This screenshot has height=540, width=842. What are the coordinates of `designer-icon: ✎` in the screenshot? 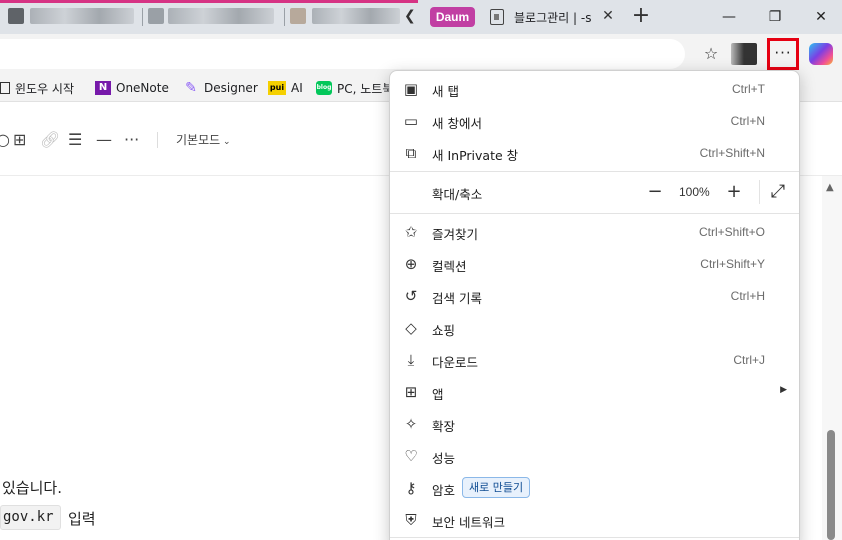 It's located at (191, 88).